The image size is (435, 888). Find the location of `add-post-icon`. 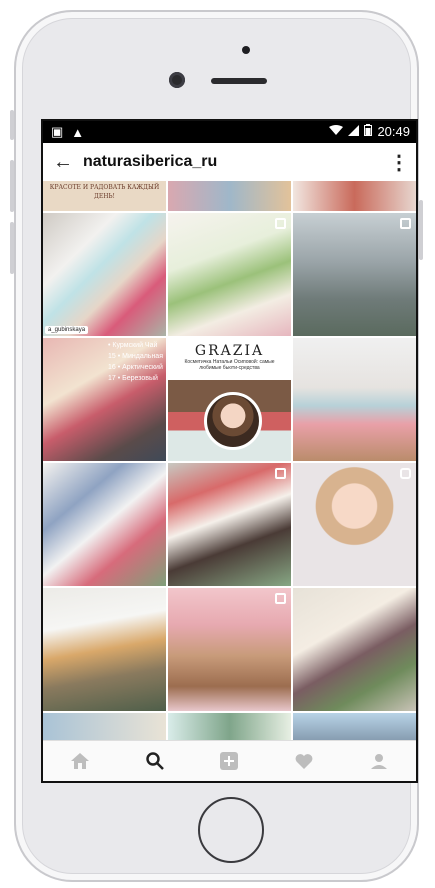

add-post-icon is located at coordinates (229, 761).